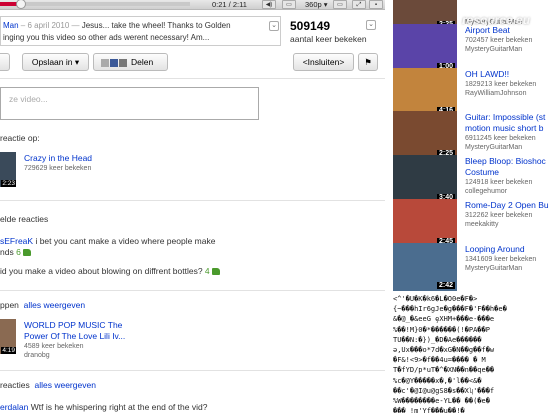 The image size is (550, 413). I want to click on video-title-link: Rome-Day 2 Open Bu, so click(507, 205).